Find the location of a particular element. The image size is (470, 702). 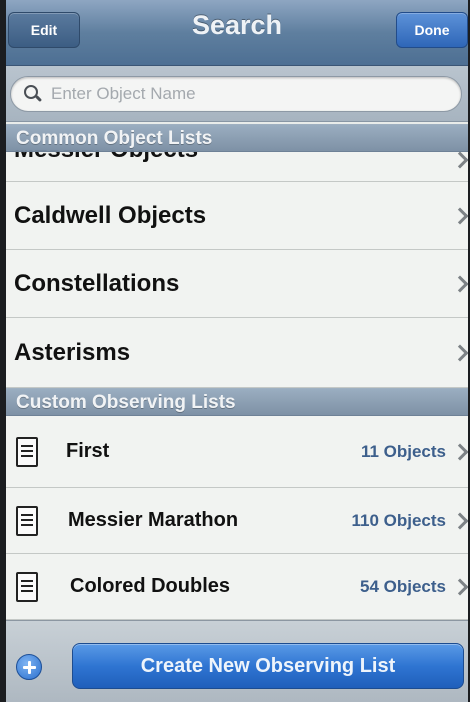

list-item-first: First 11 Objects is located at coordinates (237, 452).